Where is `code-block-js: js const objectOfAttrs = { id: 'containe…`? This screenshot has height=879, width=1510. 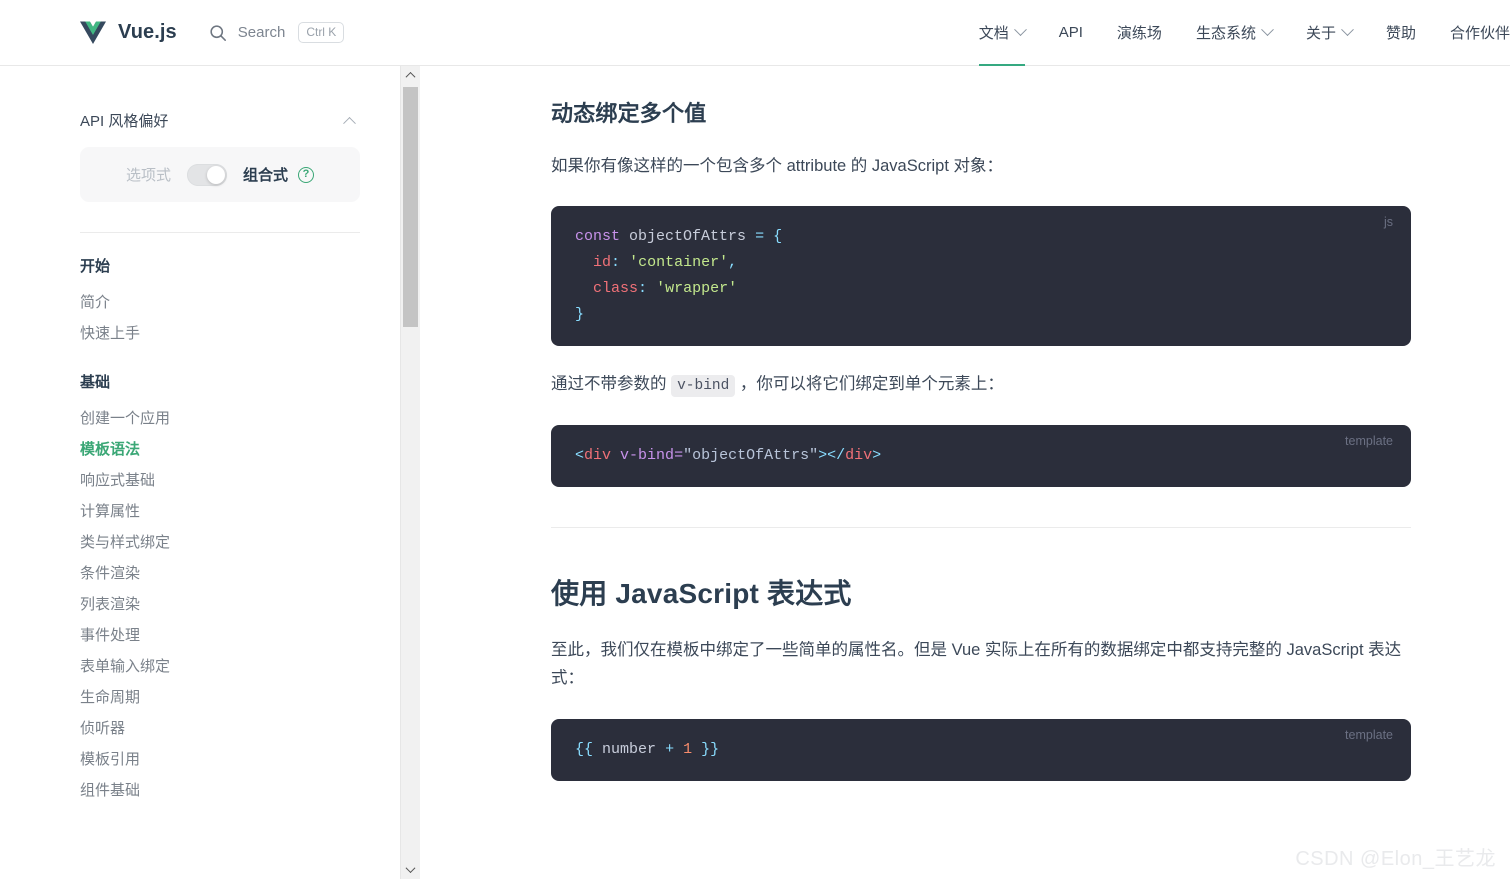
code-block-js: js const objectOfAttrs = { id: 'containe… is located at coordinates (981, 276).